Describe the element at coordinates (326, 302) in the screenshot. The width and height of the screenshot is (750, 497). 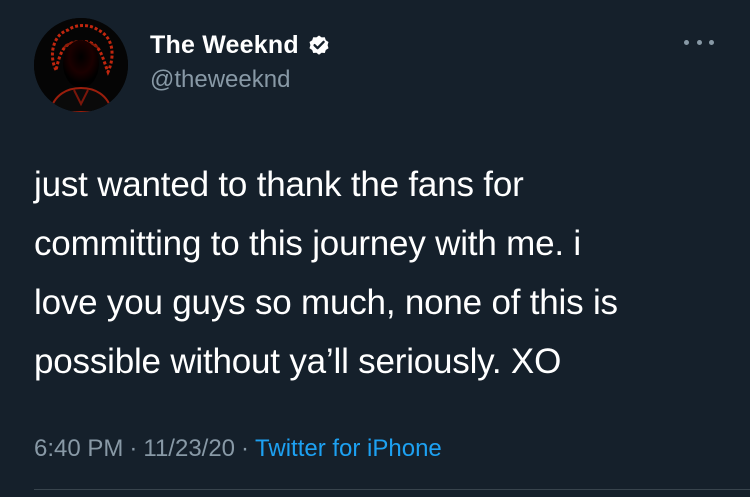
I see `tweet-text-line: love you guys so much, none of this is` at that location.